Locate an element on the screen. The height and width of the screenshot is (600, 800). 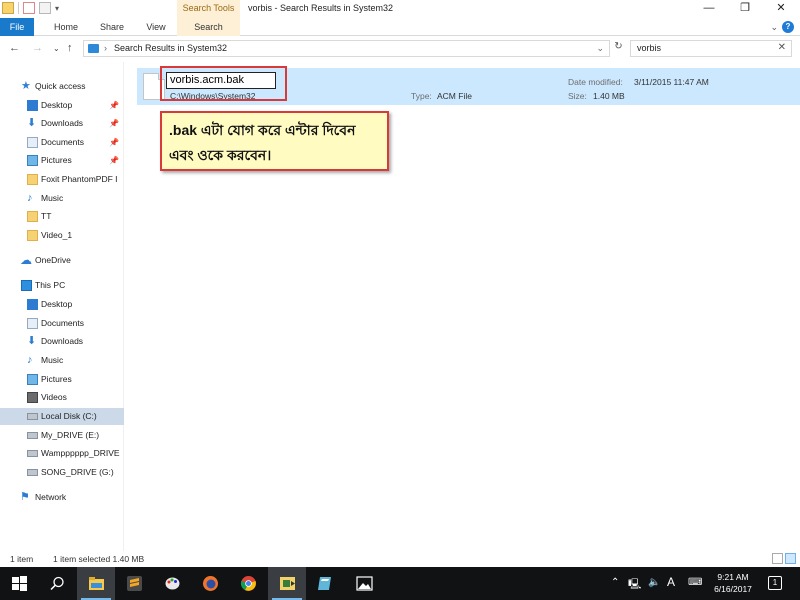
tab-view: View is located at coordinates (156, 27).